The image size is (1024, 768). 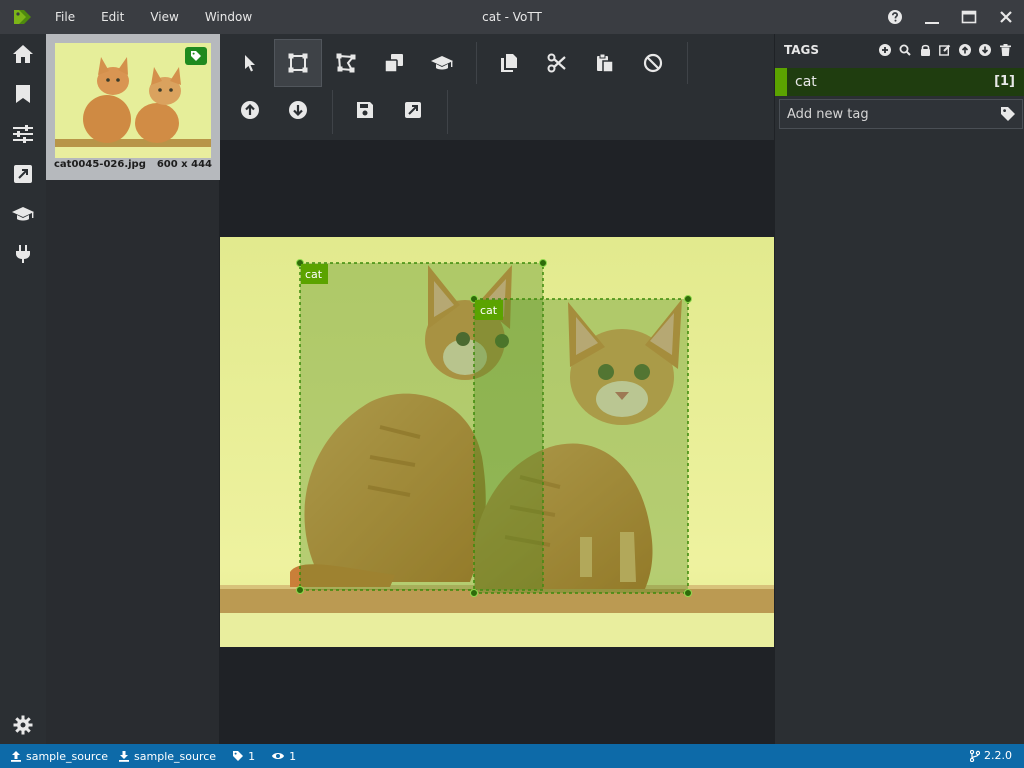 What do you see at coordinates (931, 23) in the screenshot?
I see `minimize-icon` at bounding box center [931, 23].